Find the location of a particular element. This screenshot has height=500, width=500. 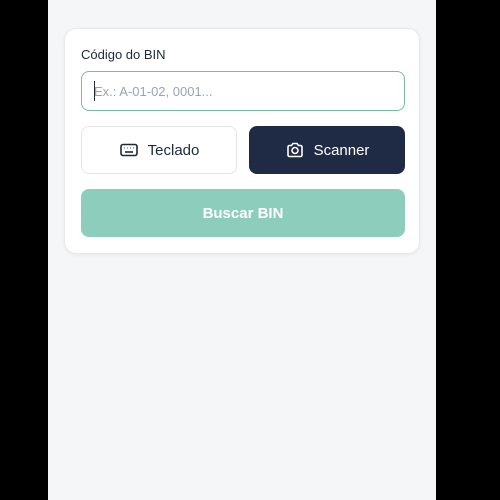

keyboard-icon is located at coordinates (129, 150).